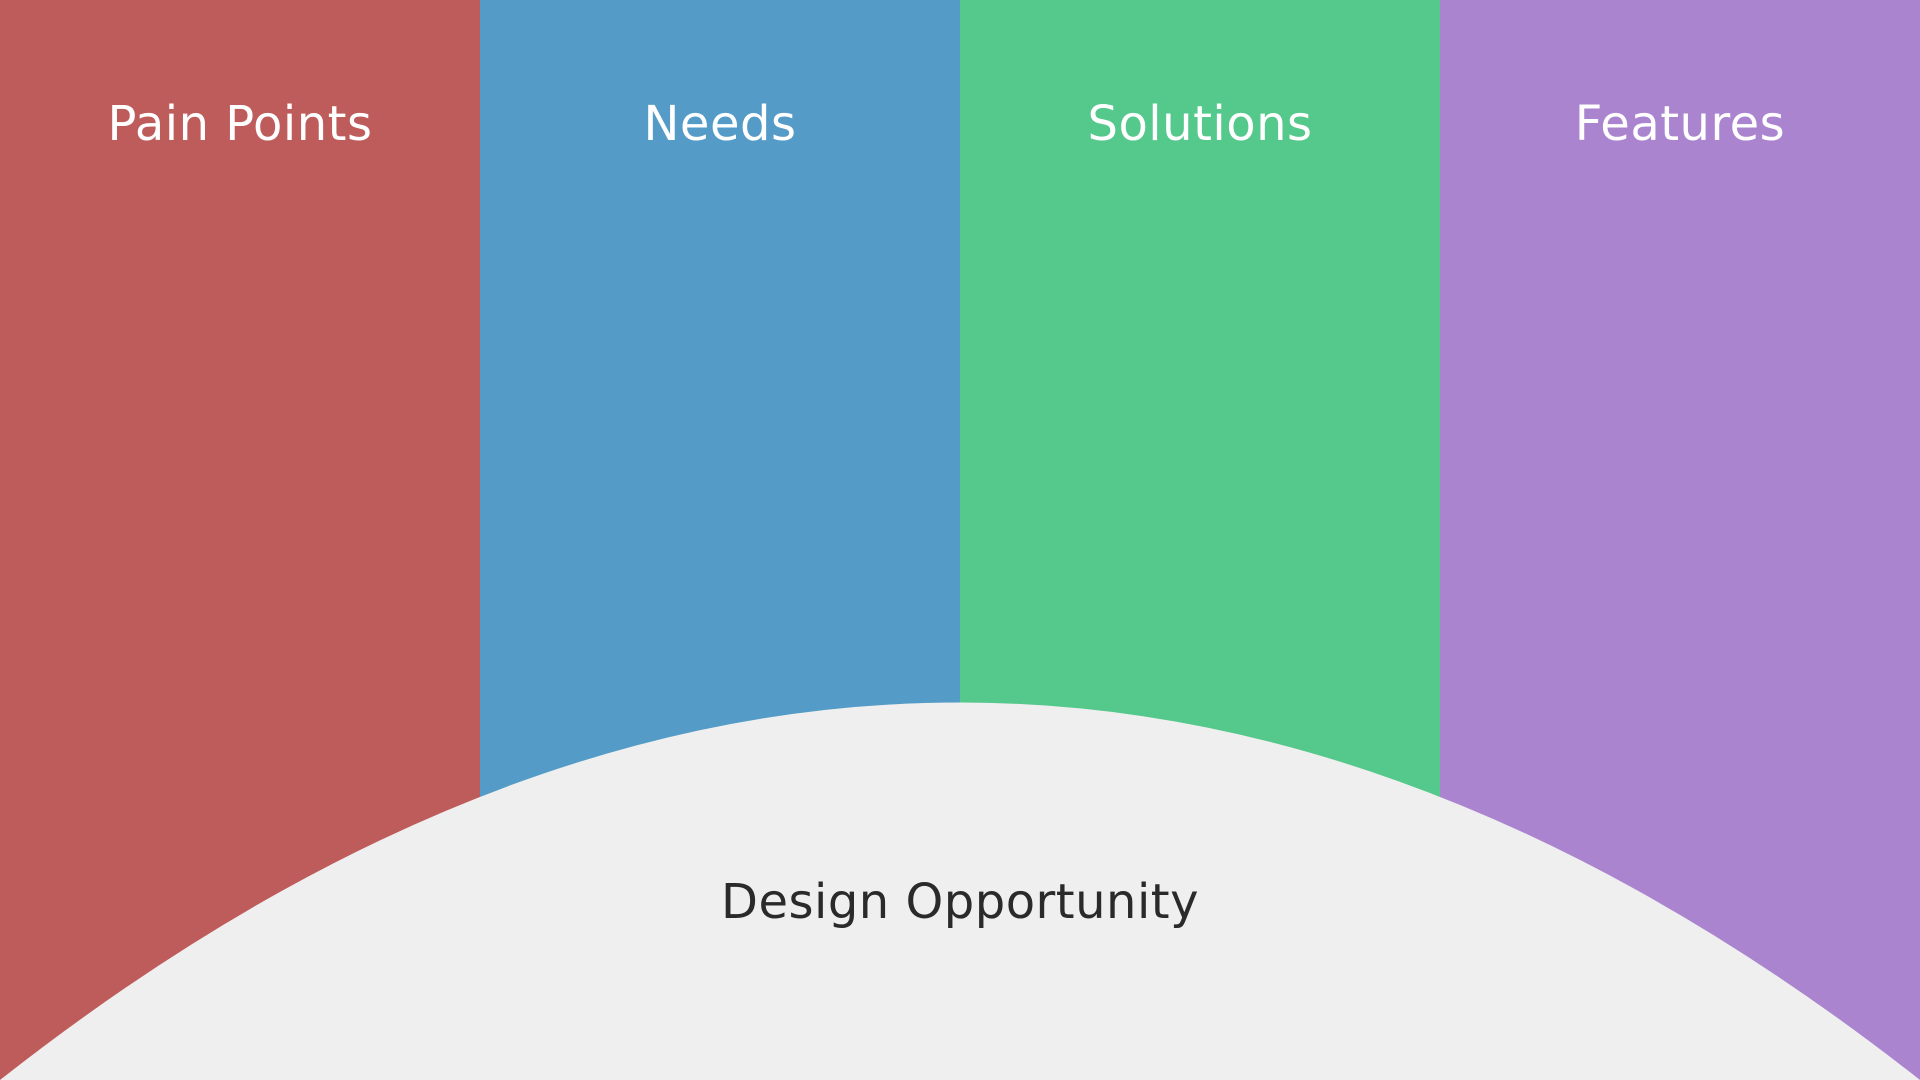  Describe the element at coordinates (960, 902) in the screenshot. I see `design-opportunity-label: Design Opportunity` at that location.